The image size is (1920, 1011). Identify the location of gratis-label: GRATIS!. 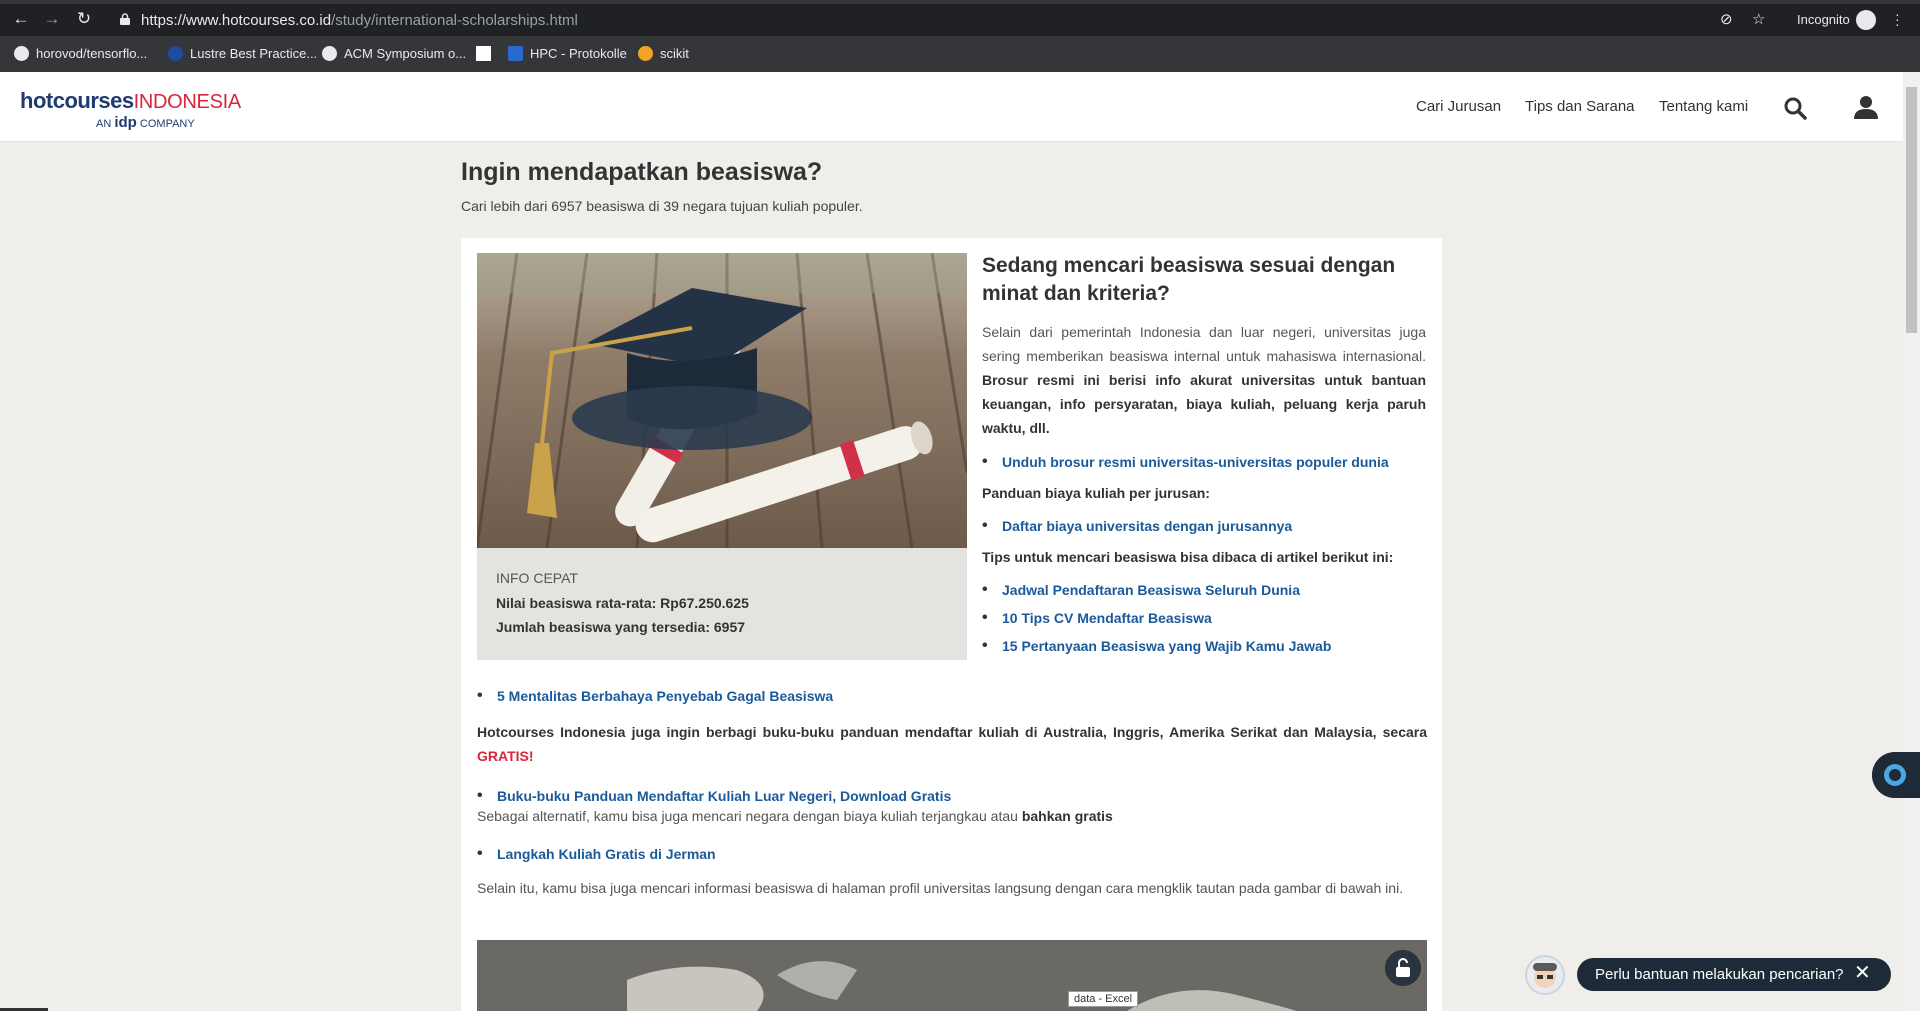
(505, 756).